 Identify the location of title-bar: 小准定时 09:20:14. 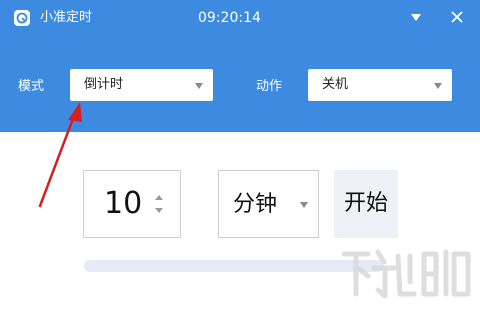
(240, 18).